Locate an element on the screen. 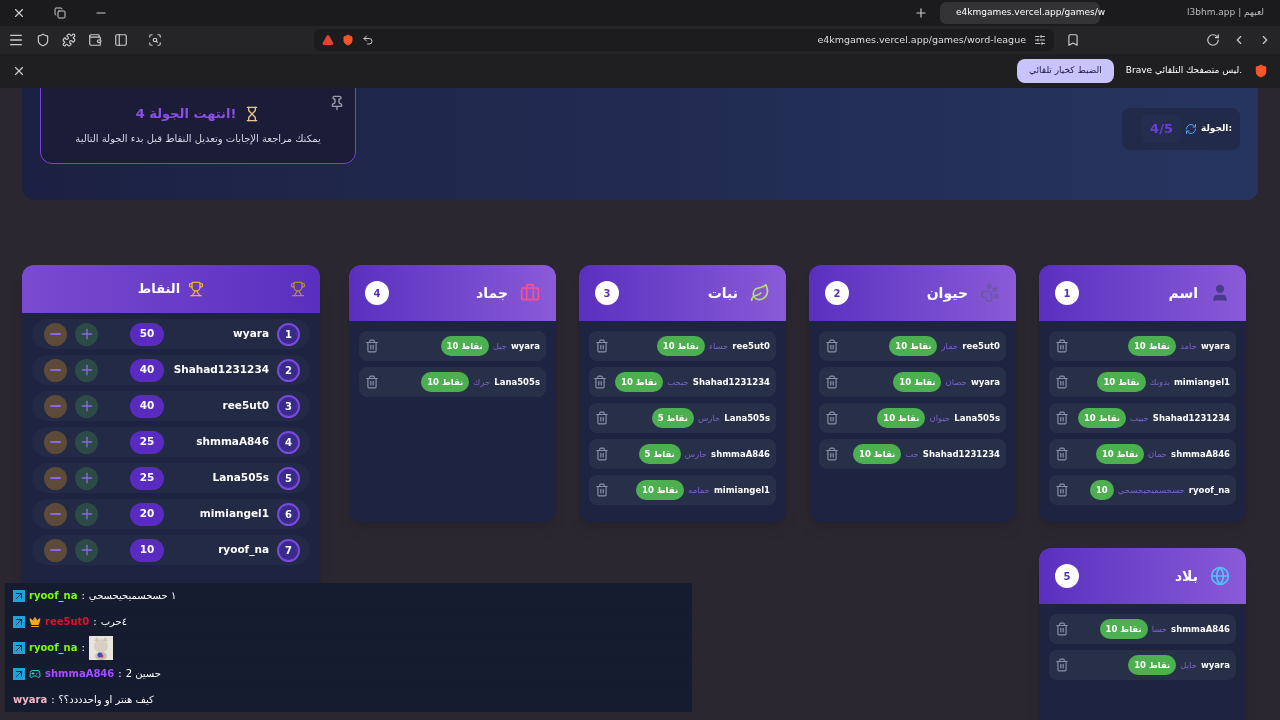 This screenshot has height=720, width=1280. points-pill: 10 is located at coordinates (1101, 490).